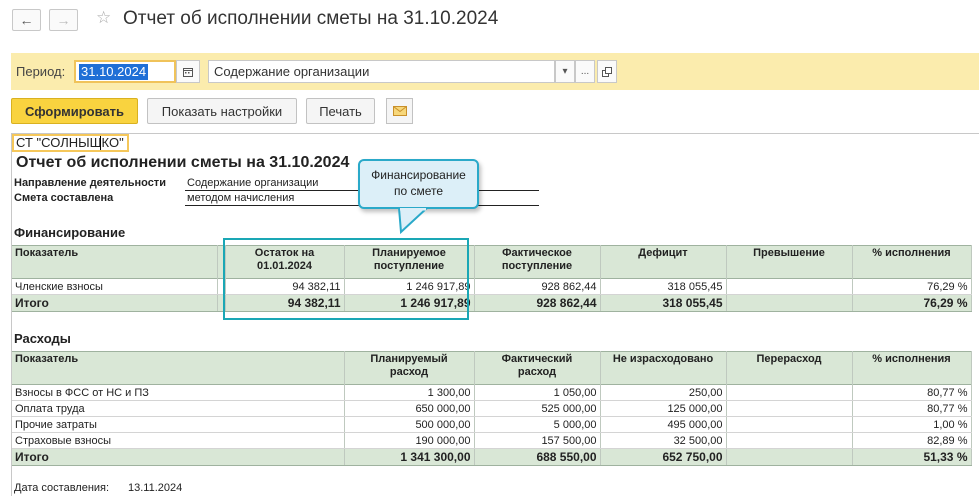 Image resolution: width=979 pixels, height=496 pixels. What do you see at coordinates (70, 143) in the screenshot?
I see `org-name-cell: СТ "СОЛНЫШКО"` at bounding box center [70, 143].